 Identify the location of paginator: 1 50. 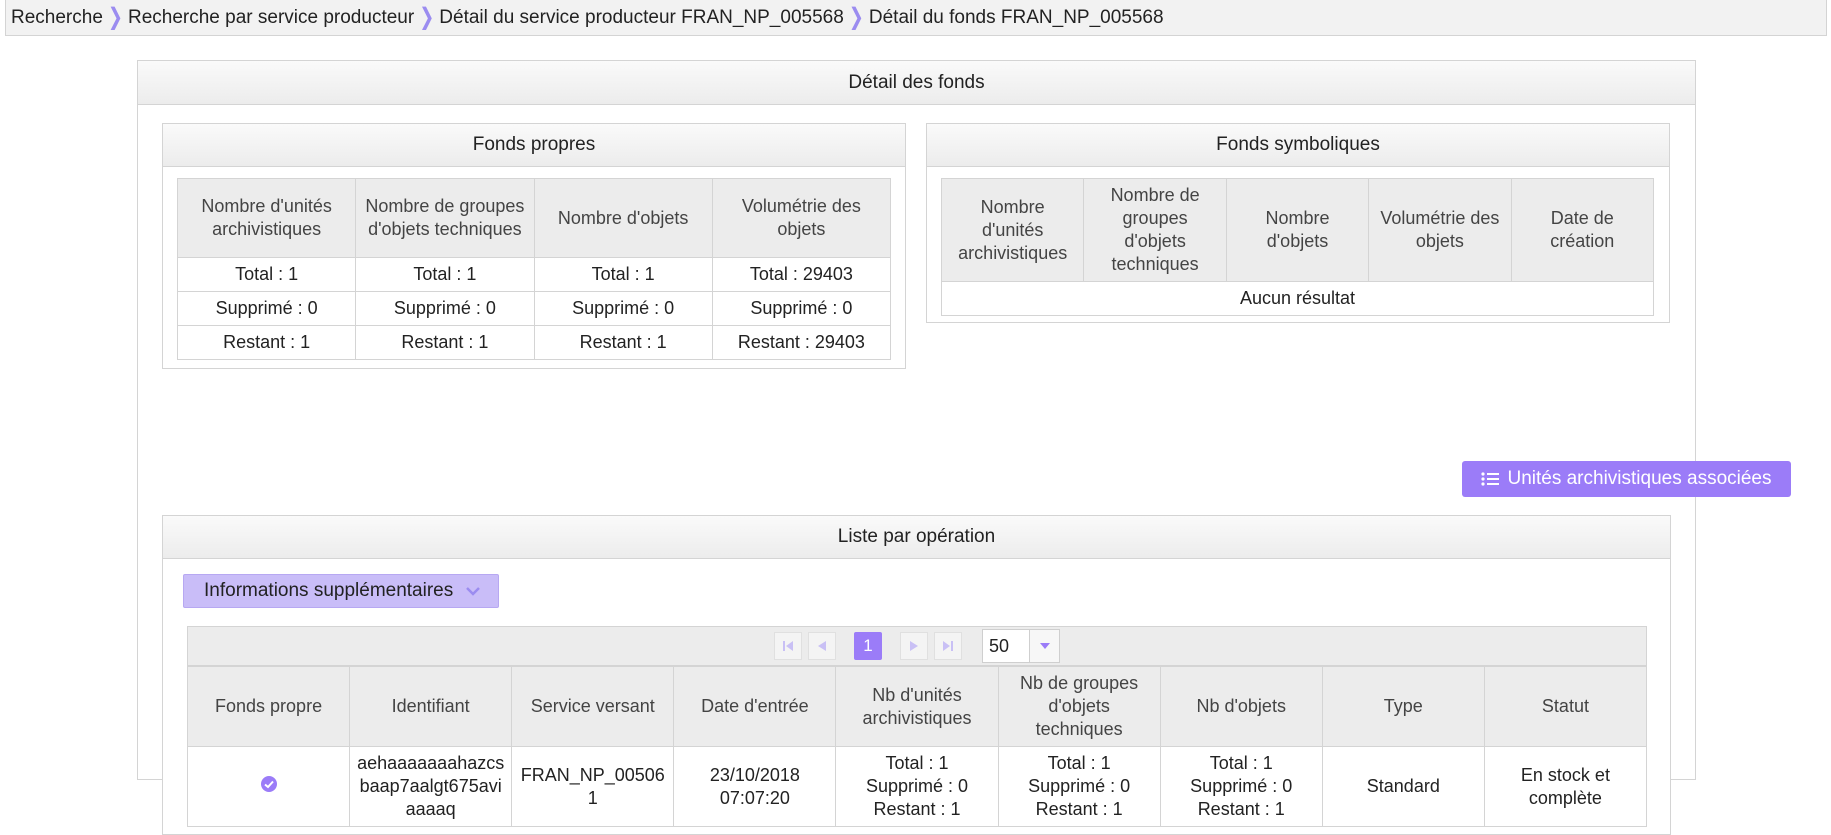
(917, 646).